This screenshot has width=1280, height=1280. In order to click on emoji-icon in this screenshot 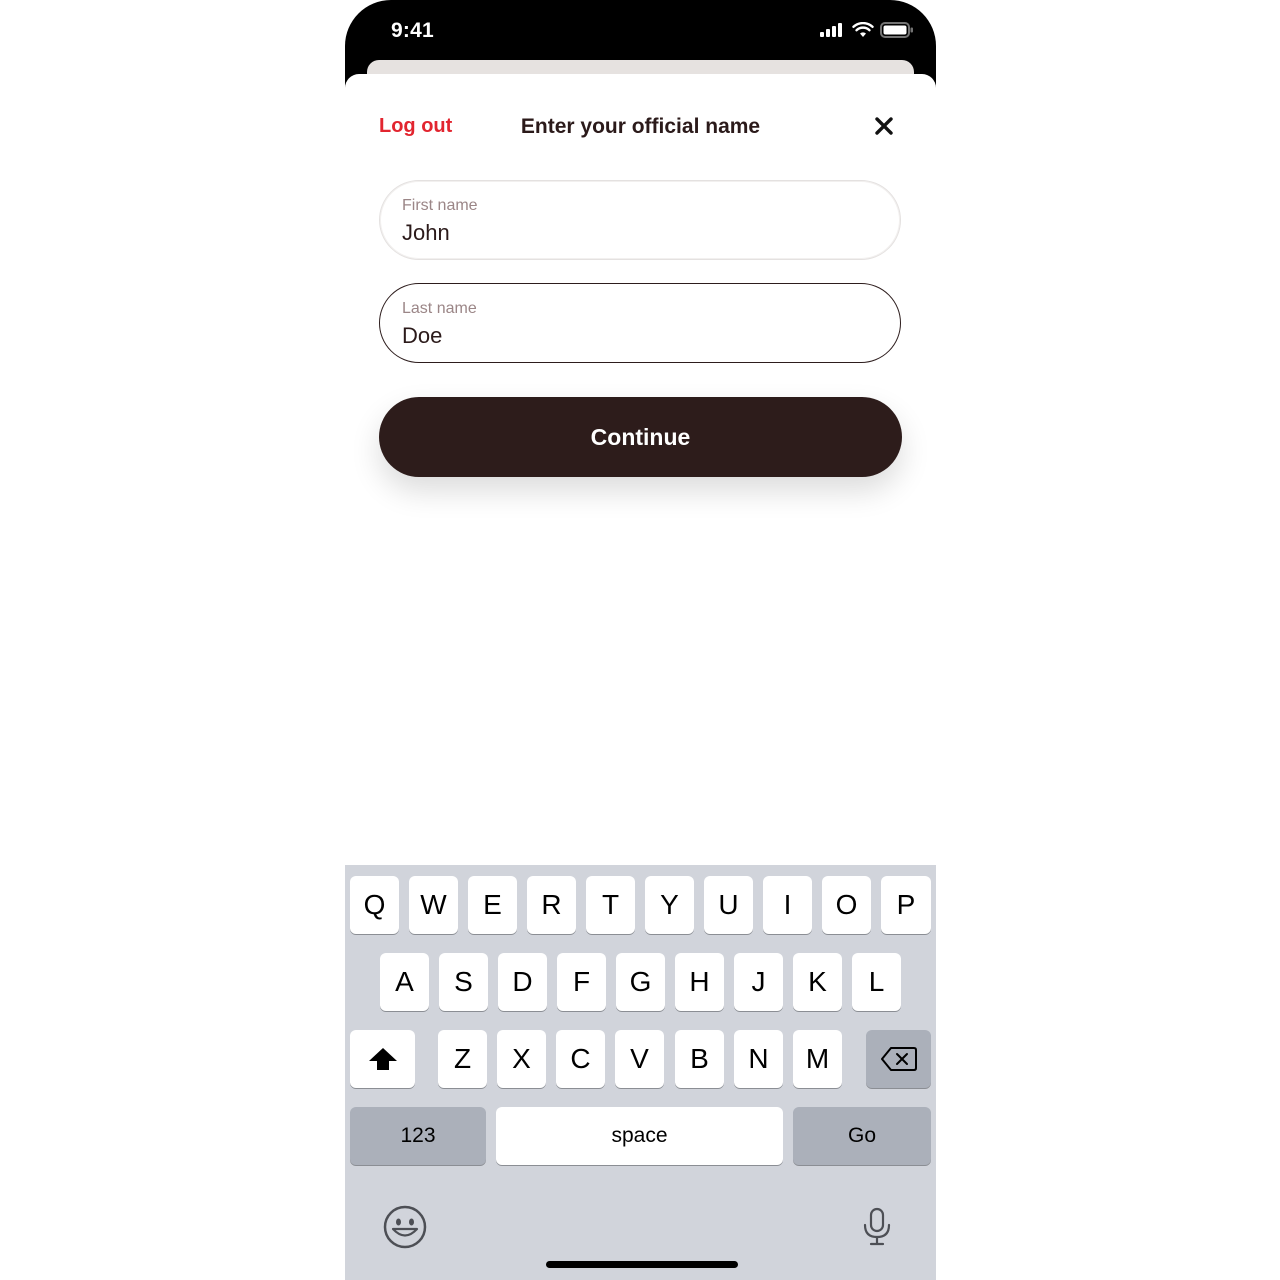, I will do `click(405, 1227)`.